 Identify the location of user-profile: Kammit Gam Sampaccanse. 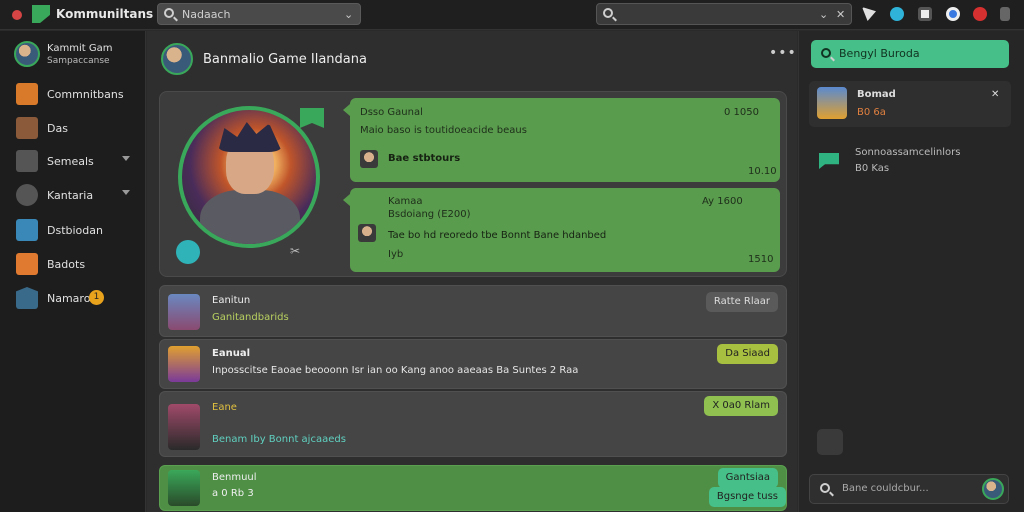
(63, 54).